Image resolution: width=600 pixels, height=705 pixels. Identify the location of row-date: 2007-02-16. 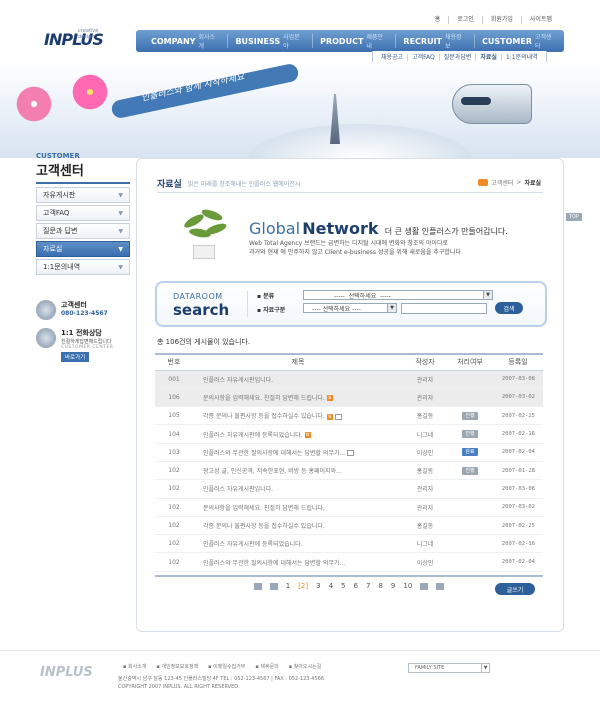
(518, 434).